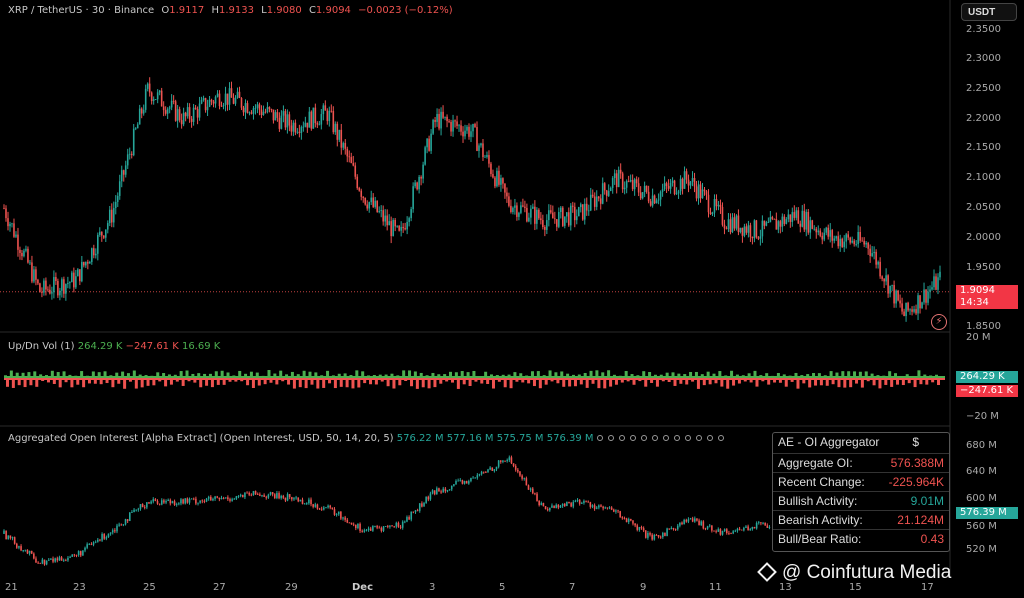  Describe the element at coordinates (81, 10) in the screenshot. I see `symbol-name: XRP / TetherUS · 30 · Binance` at that location.